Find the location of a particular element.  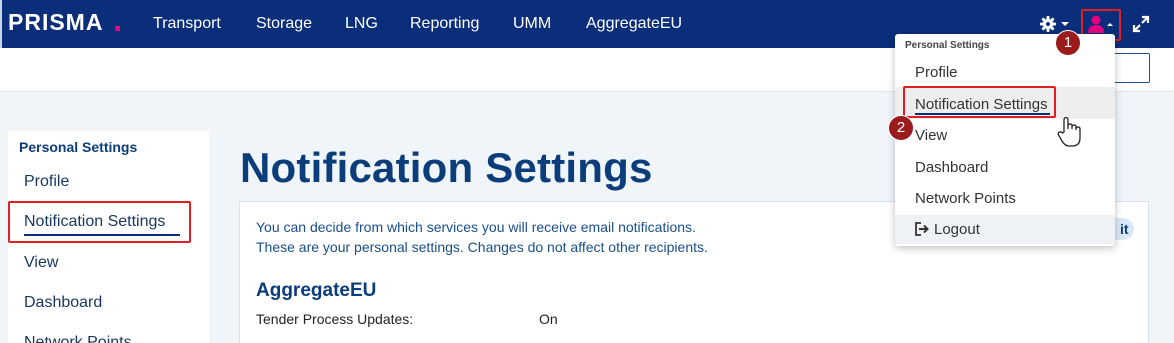

page-title: Notification Settings is located at coordinates (446, 167).